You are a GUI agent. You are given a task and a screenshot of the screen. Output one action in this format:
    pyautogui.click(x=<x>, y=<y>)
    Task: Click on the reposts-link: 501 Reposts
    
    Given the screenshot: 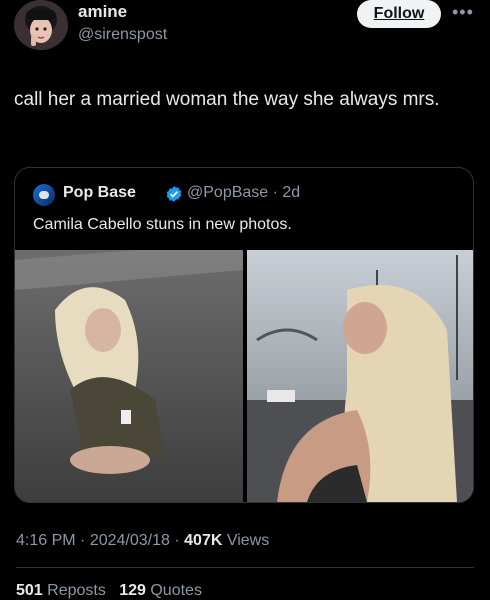 What is the action you would take?
    pyautogui.click(x=61, y=590)
    